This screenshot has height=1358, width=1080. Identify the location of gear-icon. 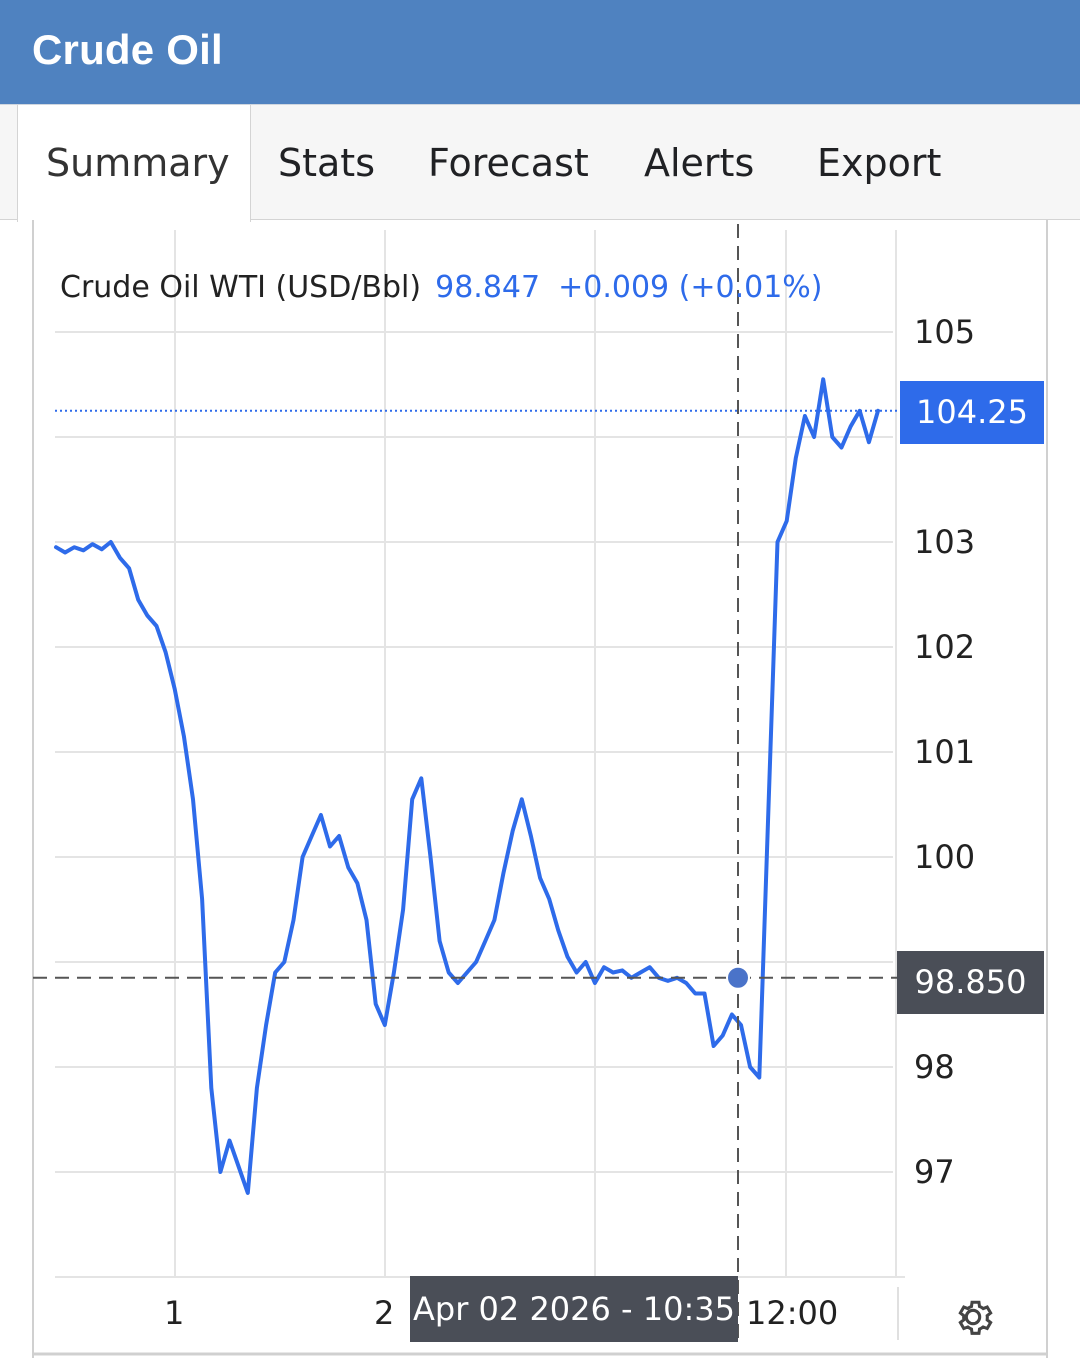
(973, 1317).